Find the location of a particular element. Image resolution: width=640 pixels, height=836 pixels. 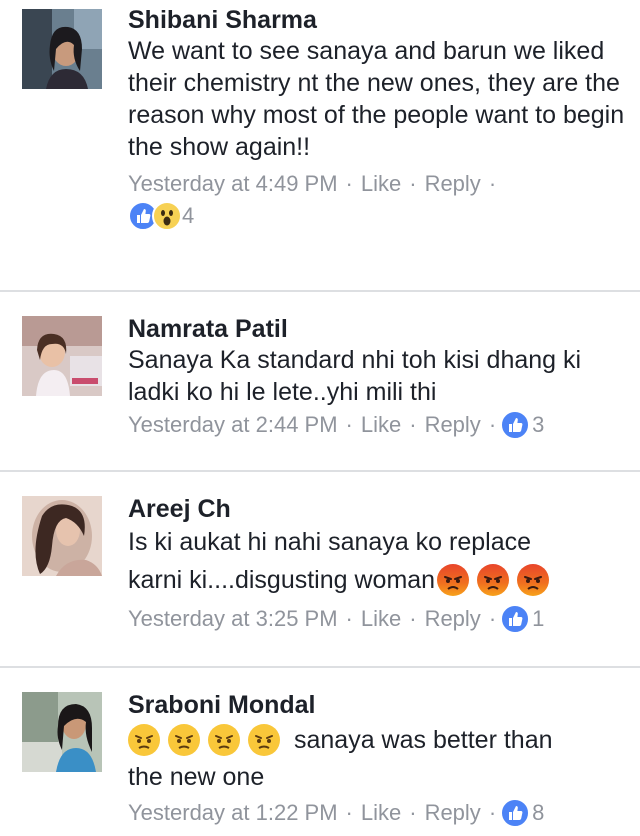

reaction-count: 8 is located at coordinates (538, 812).